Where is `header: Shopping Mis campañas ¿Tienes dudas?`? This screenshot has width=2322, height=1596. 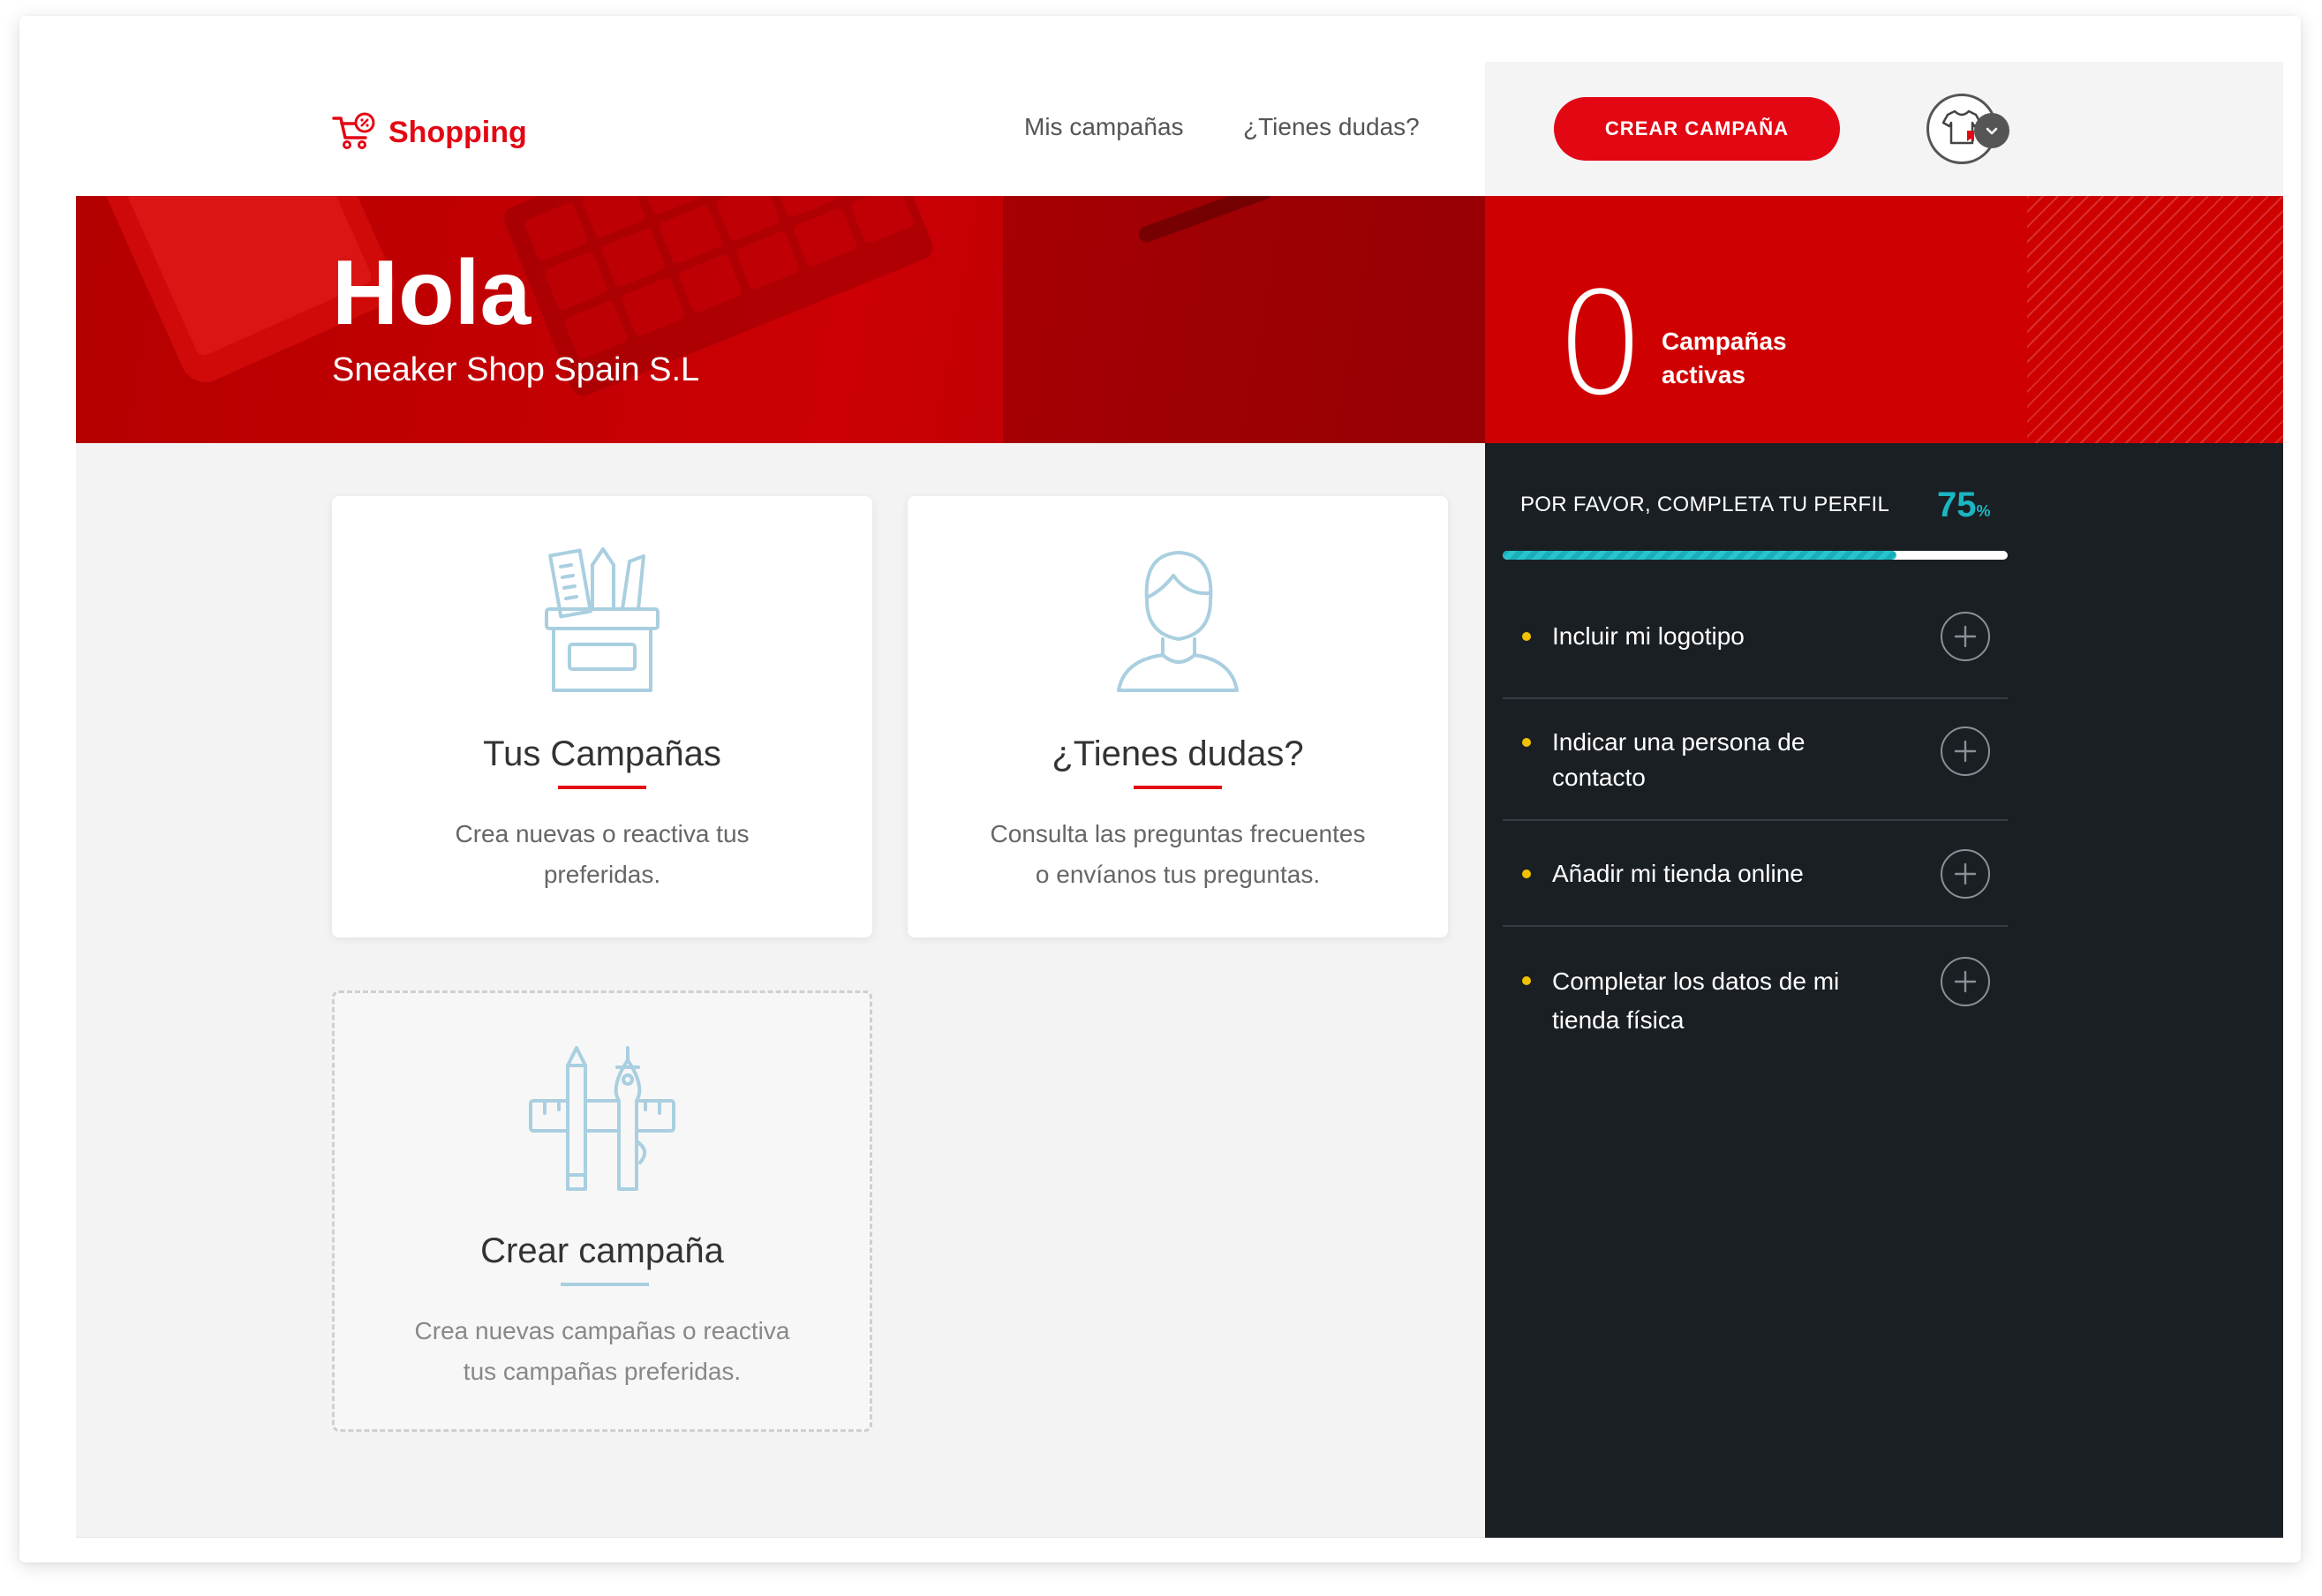
header: Shopping Mis campañas ¿Tienes dudas? is located at coordinates (780, 129).